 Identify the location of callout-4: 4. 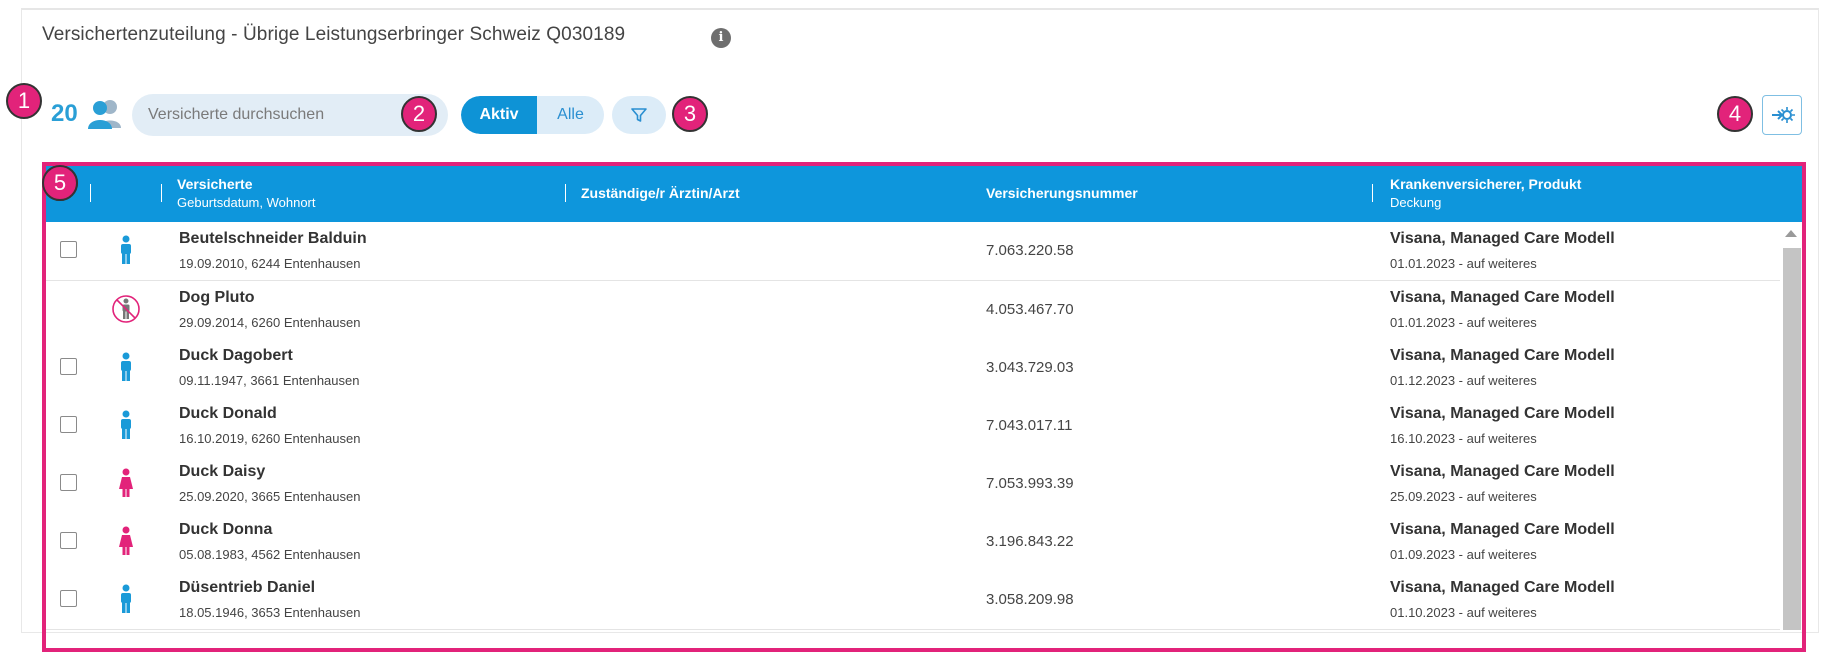
(1735, 114).